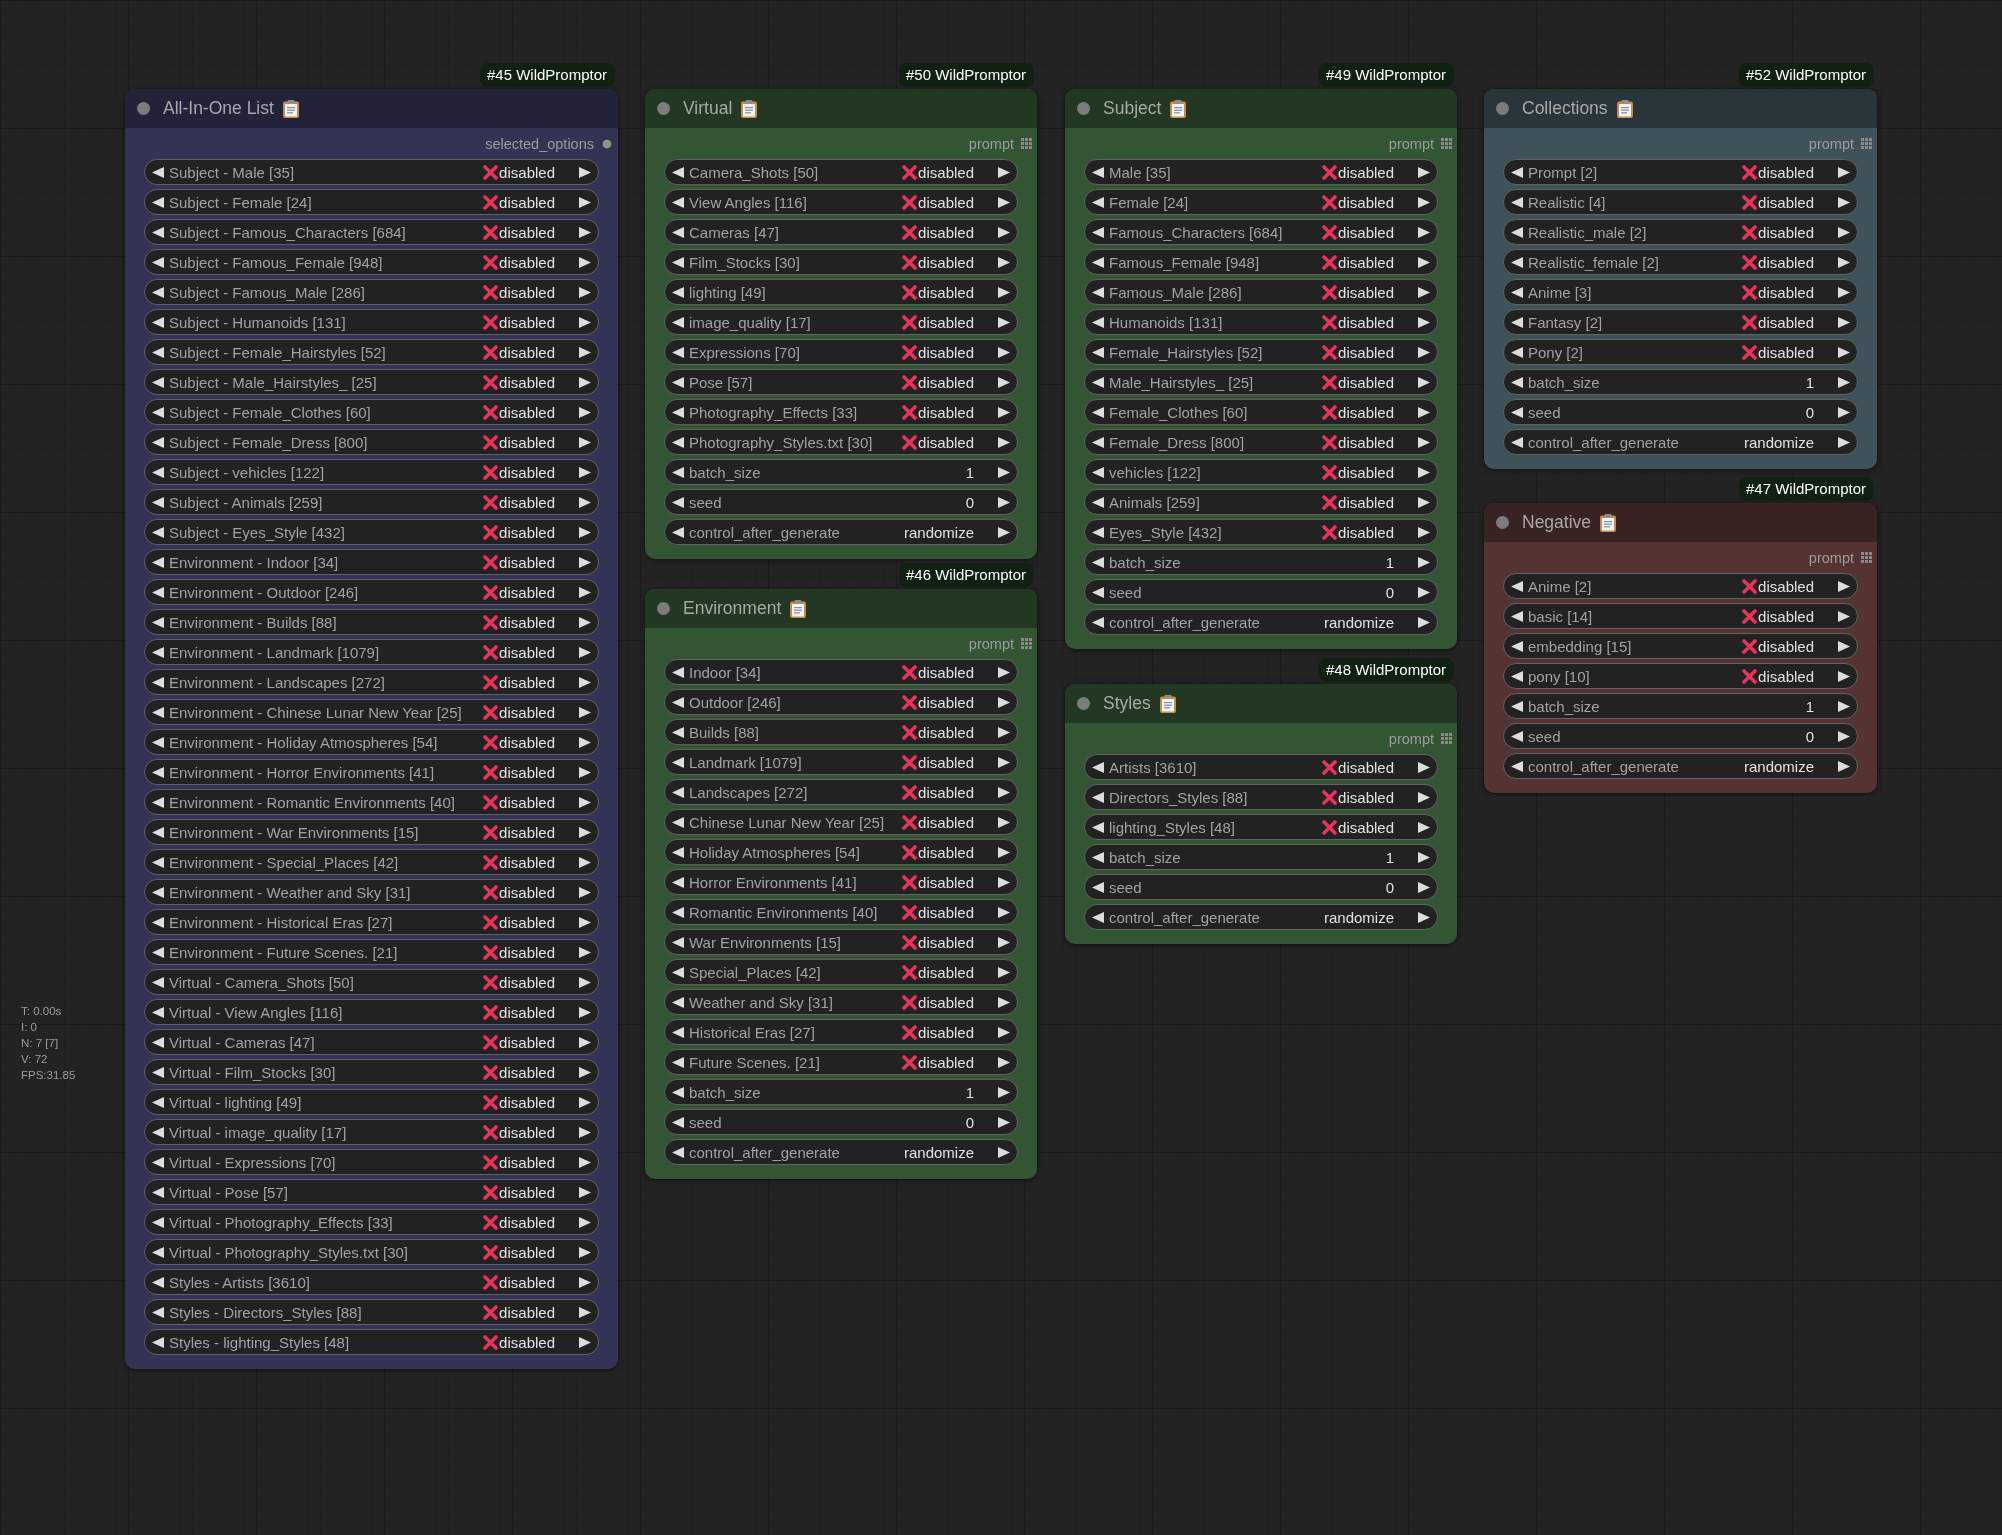  What do you see at coordinates (841, 822) in the screenshot?
I see `toggle-widget: Chinese Lunar New Year [25] disabled` at bounding box center [841, 822].